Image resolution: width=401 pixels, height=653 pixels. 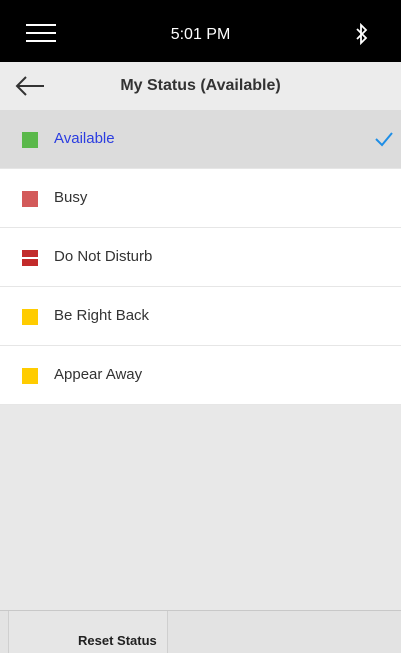 I want to click on page-header: My Status (Available), so click(x=200, y=86).